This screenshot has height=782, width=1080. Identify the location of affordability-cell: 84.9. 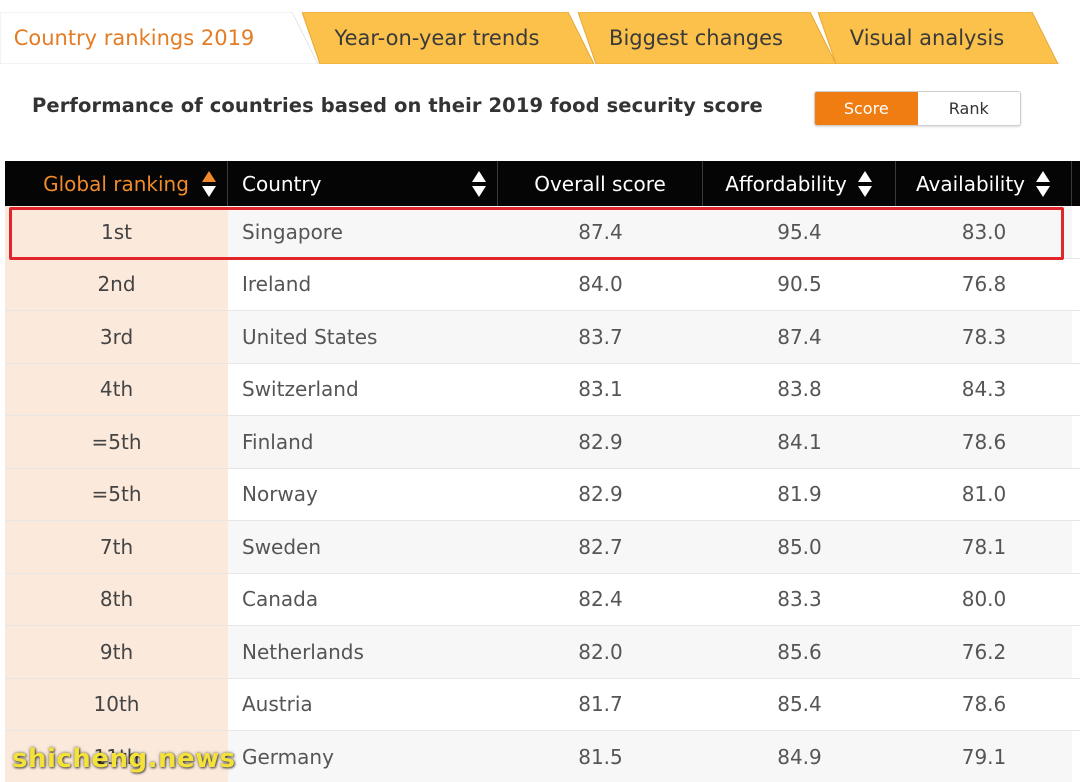
(799, 756).